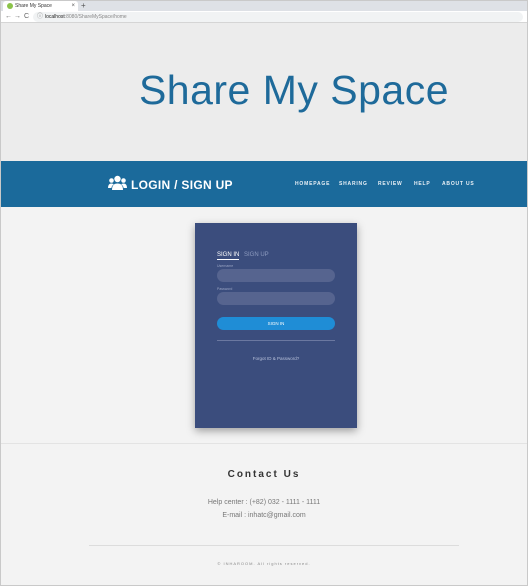  I want to click on reload-icon: C, so click(26, 17).